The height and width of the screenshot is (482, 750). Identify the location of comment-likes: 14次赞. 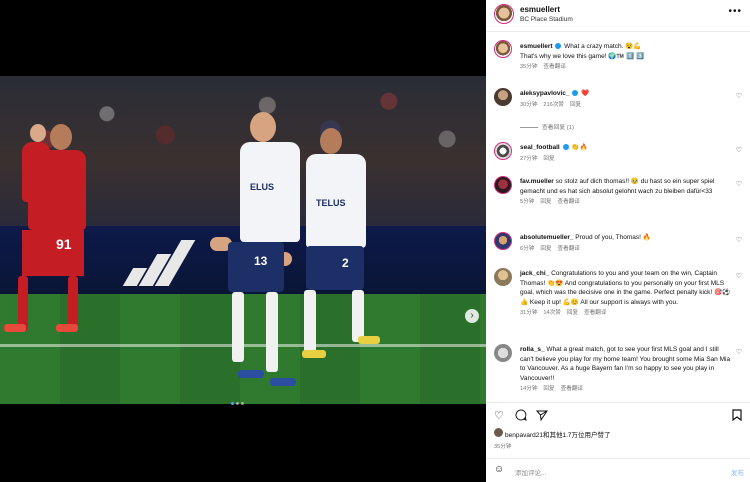
(551, 313).